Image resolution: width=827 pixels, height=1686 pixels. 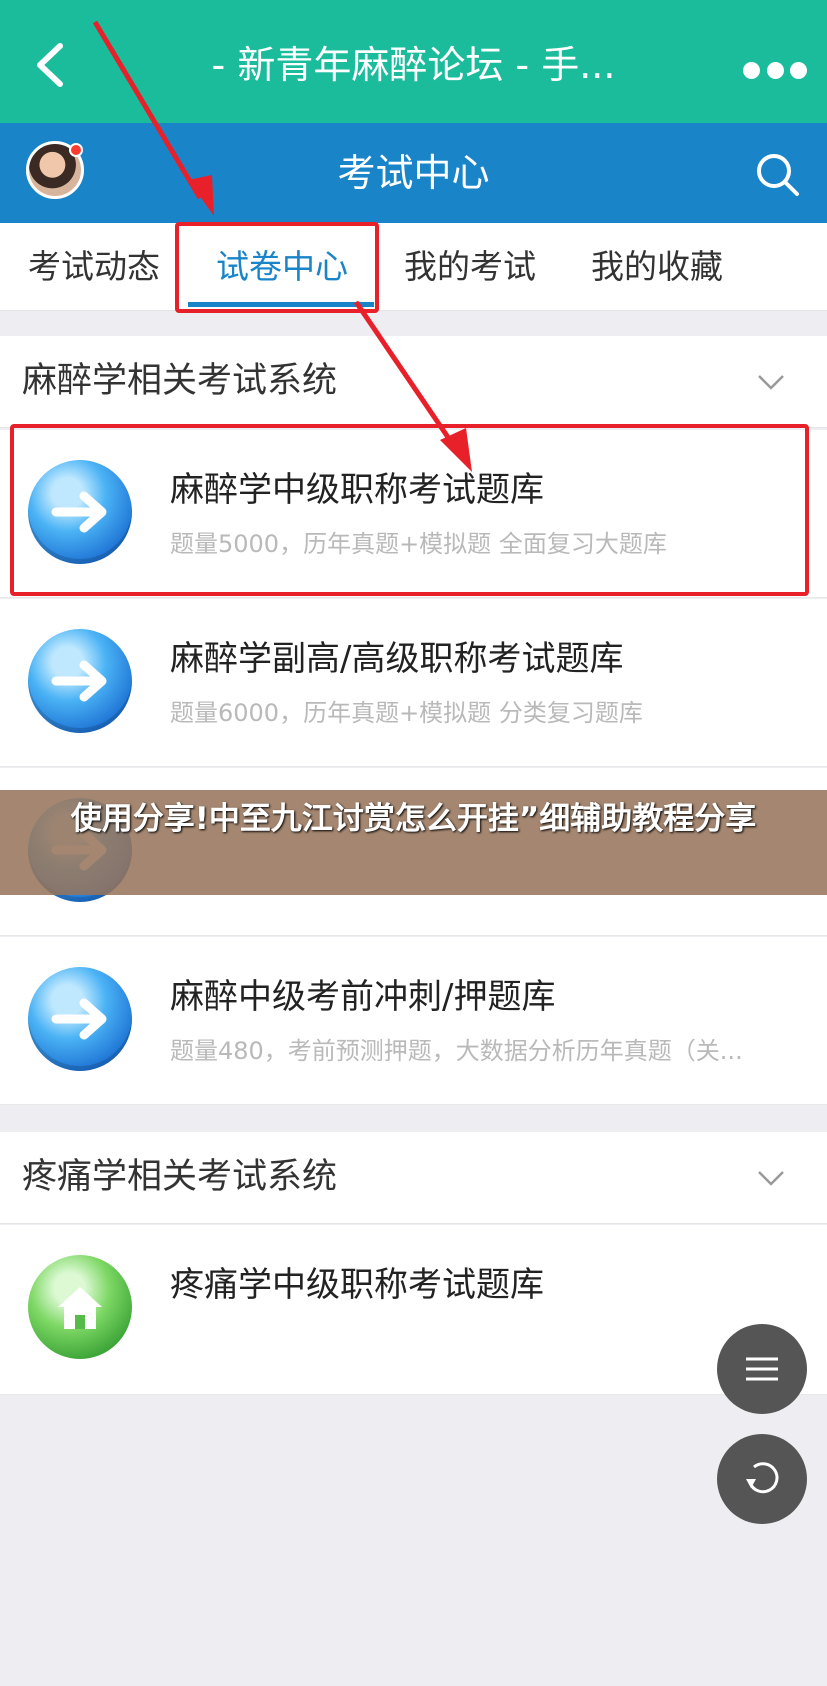 I want to click on list-item: 疼痛学中级职称考试题库, so click(x=413, y=1310).